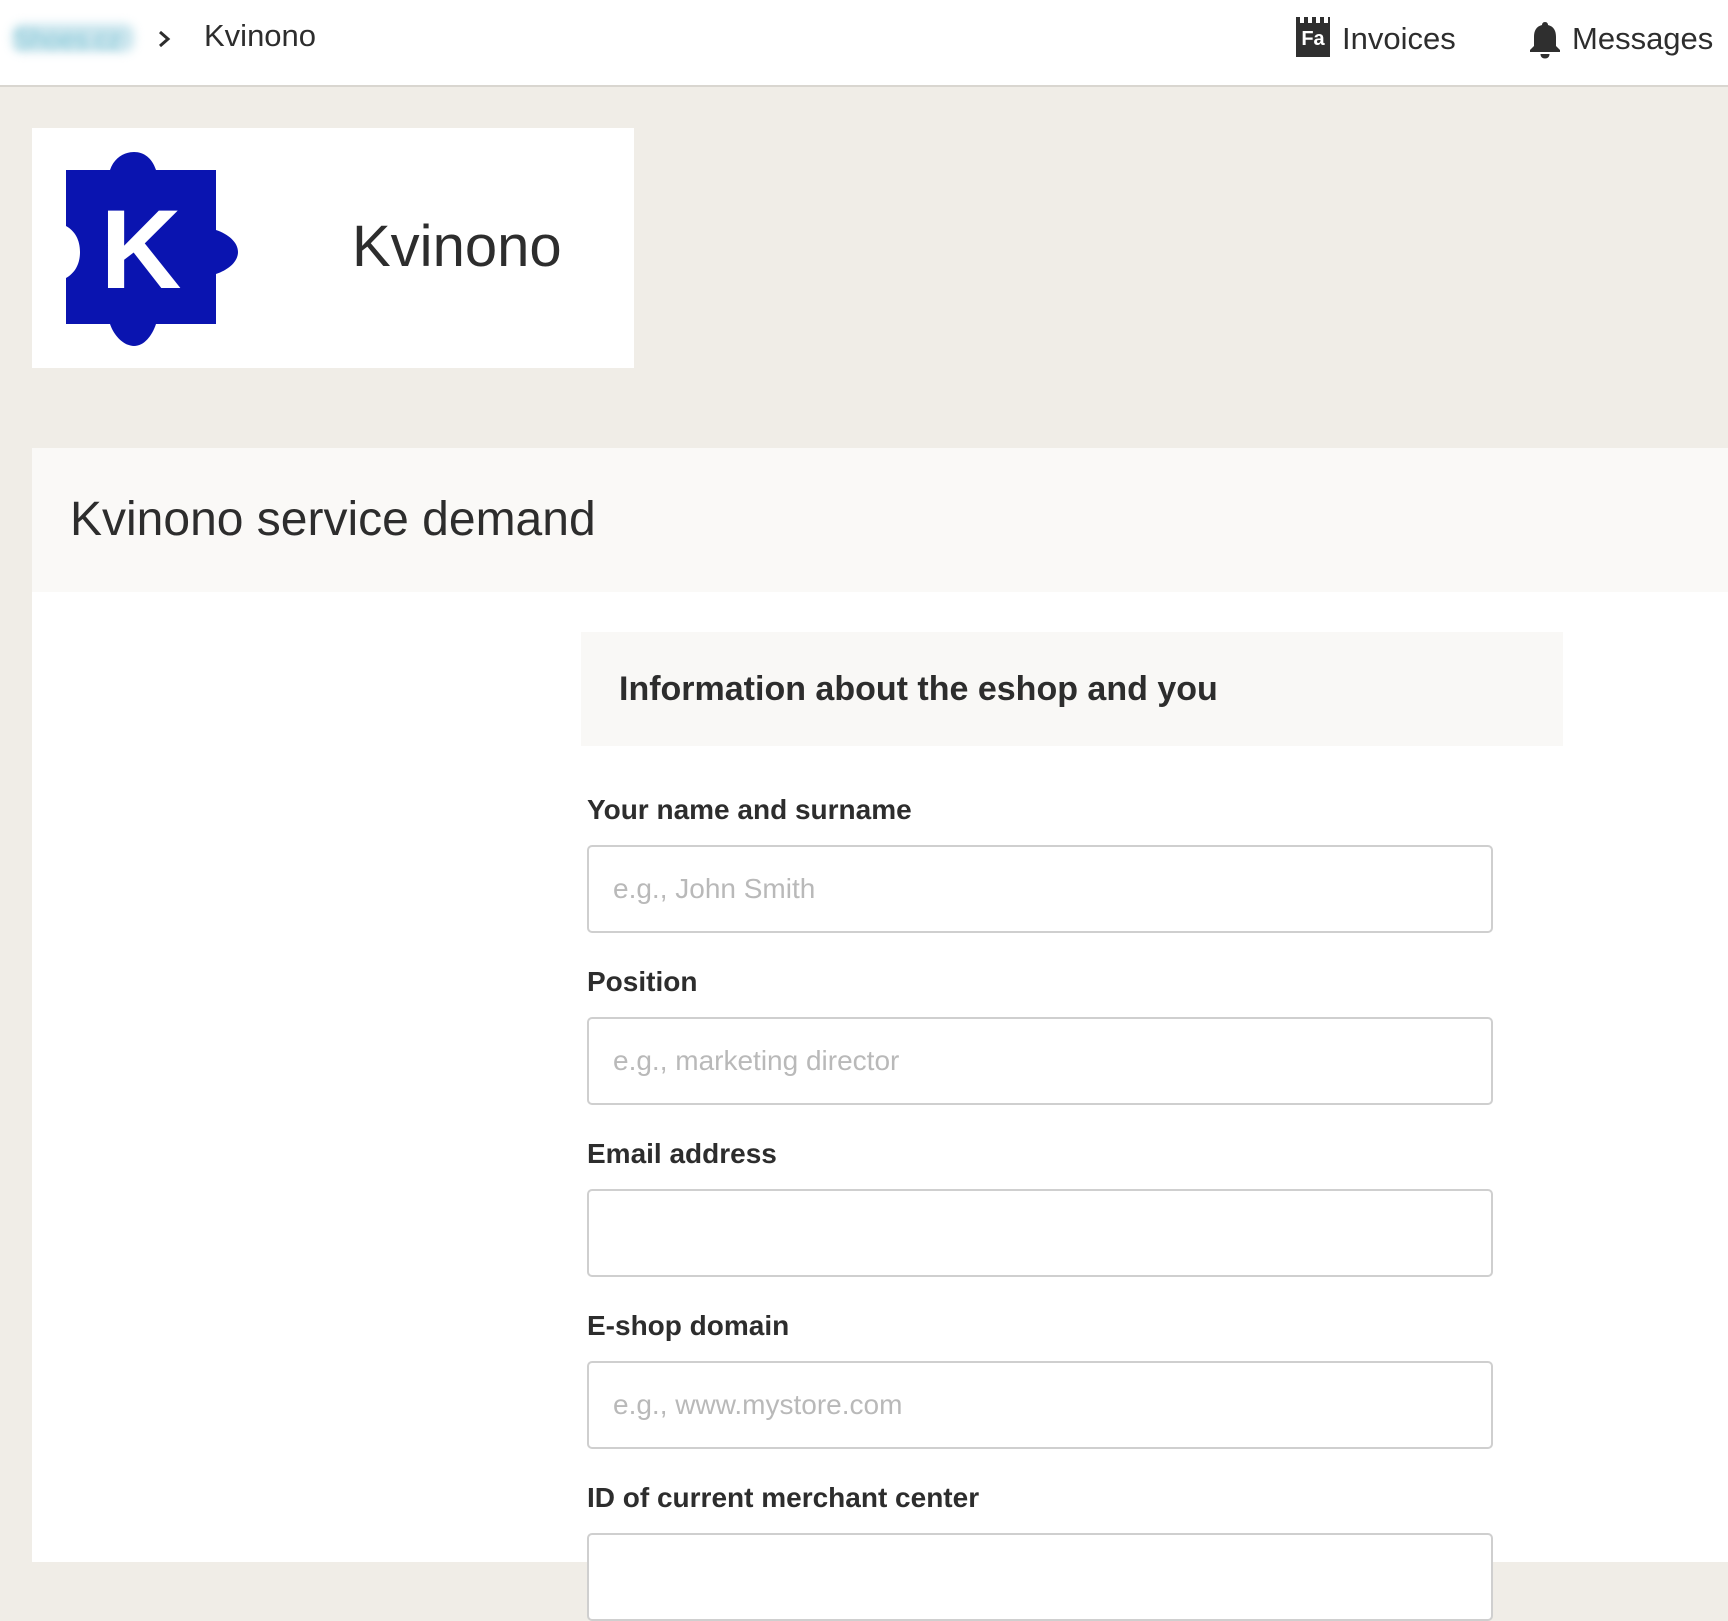 This screenshot has width=1728, height=1621. What do you see at coordinates (864, 43) in the screenshot?
I see `top-bar: Shoes.cz Kvinono Fa Invoices Messages` at bounding box center [864, 43].